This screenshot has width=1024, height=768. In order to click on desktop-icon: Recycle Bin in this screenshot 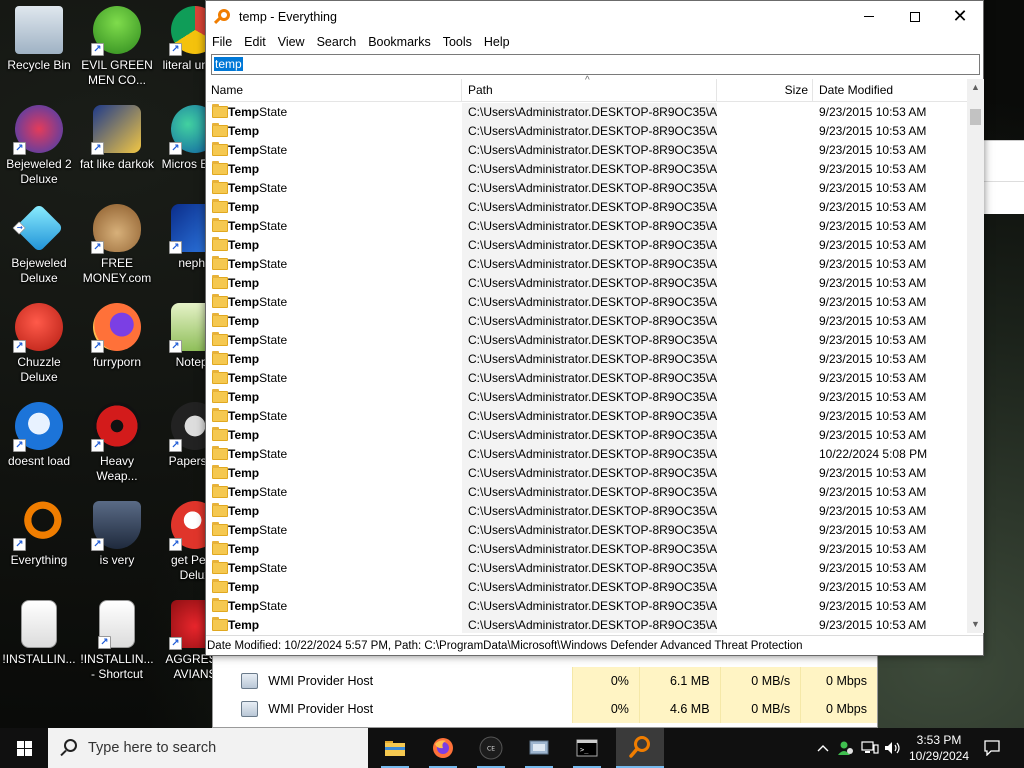, I will do `click(39, 39)`.